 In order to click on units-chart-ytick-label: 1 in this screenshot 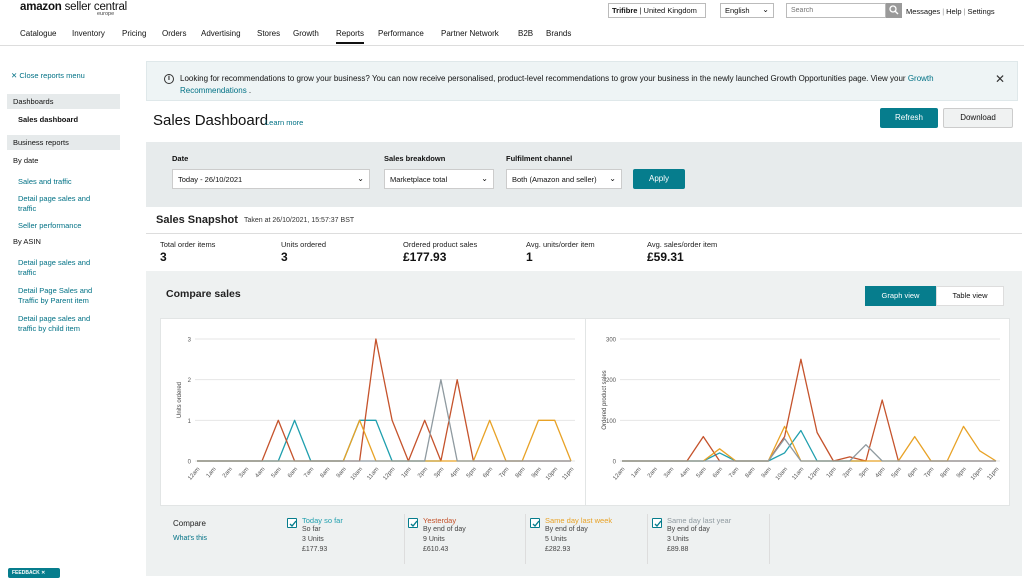, I will do `click(190, 422)`.